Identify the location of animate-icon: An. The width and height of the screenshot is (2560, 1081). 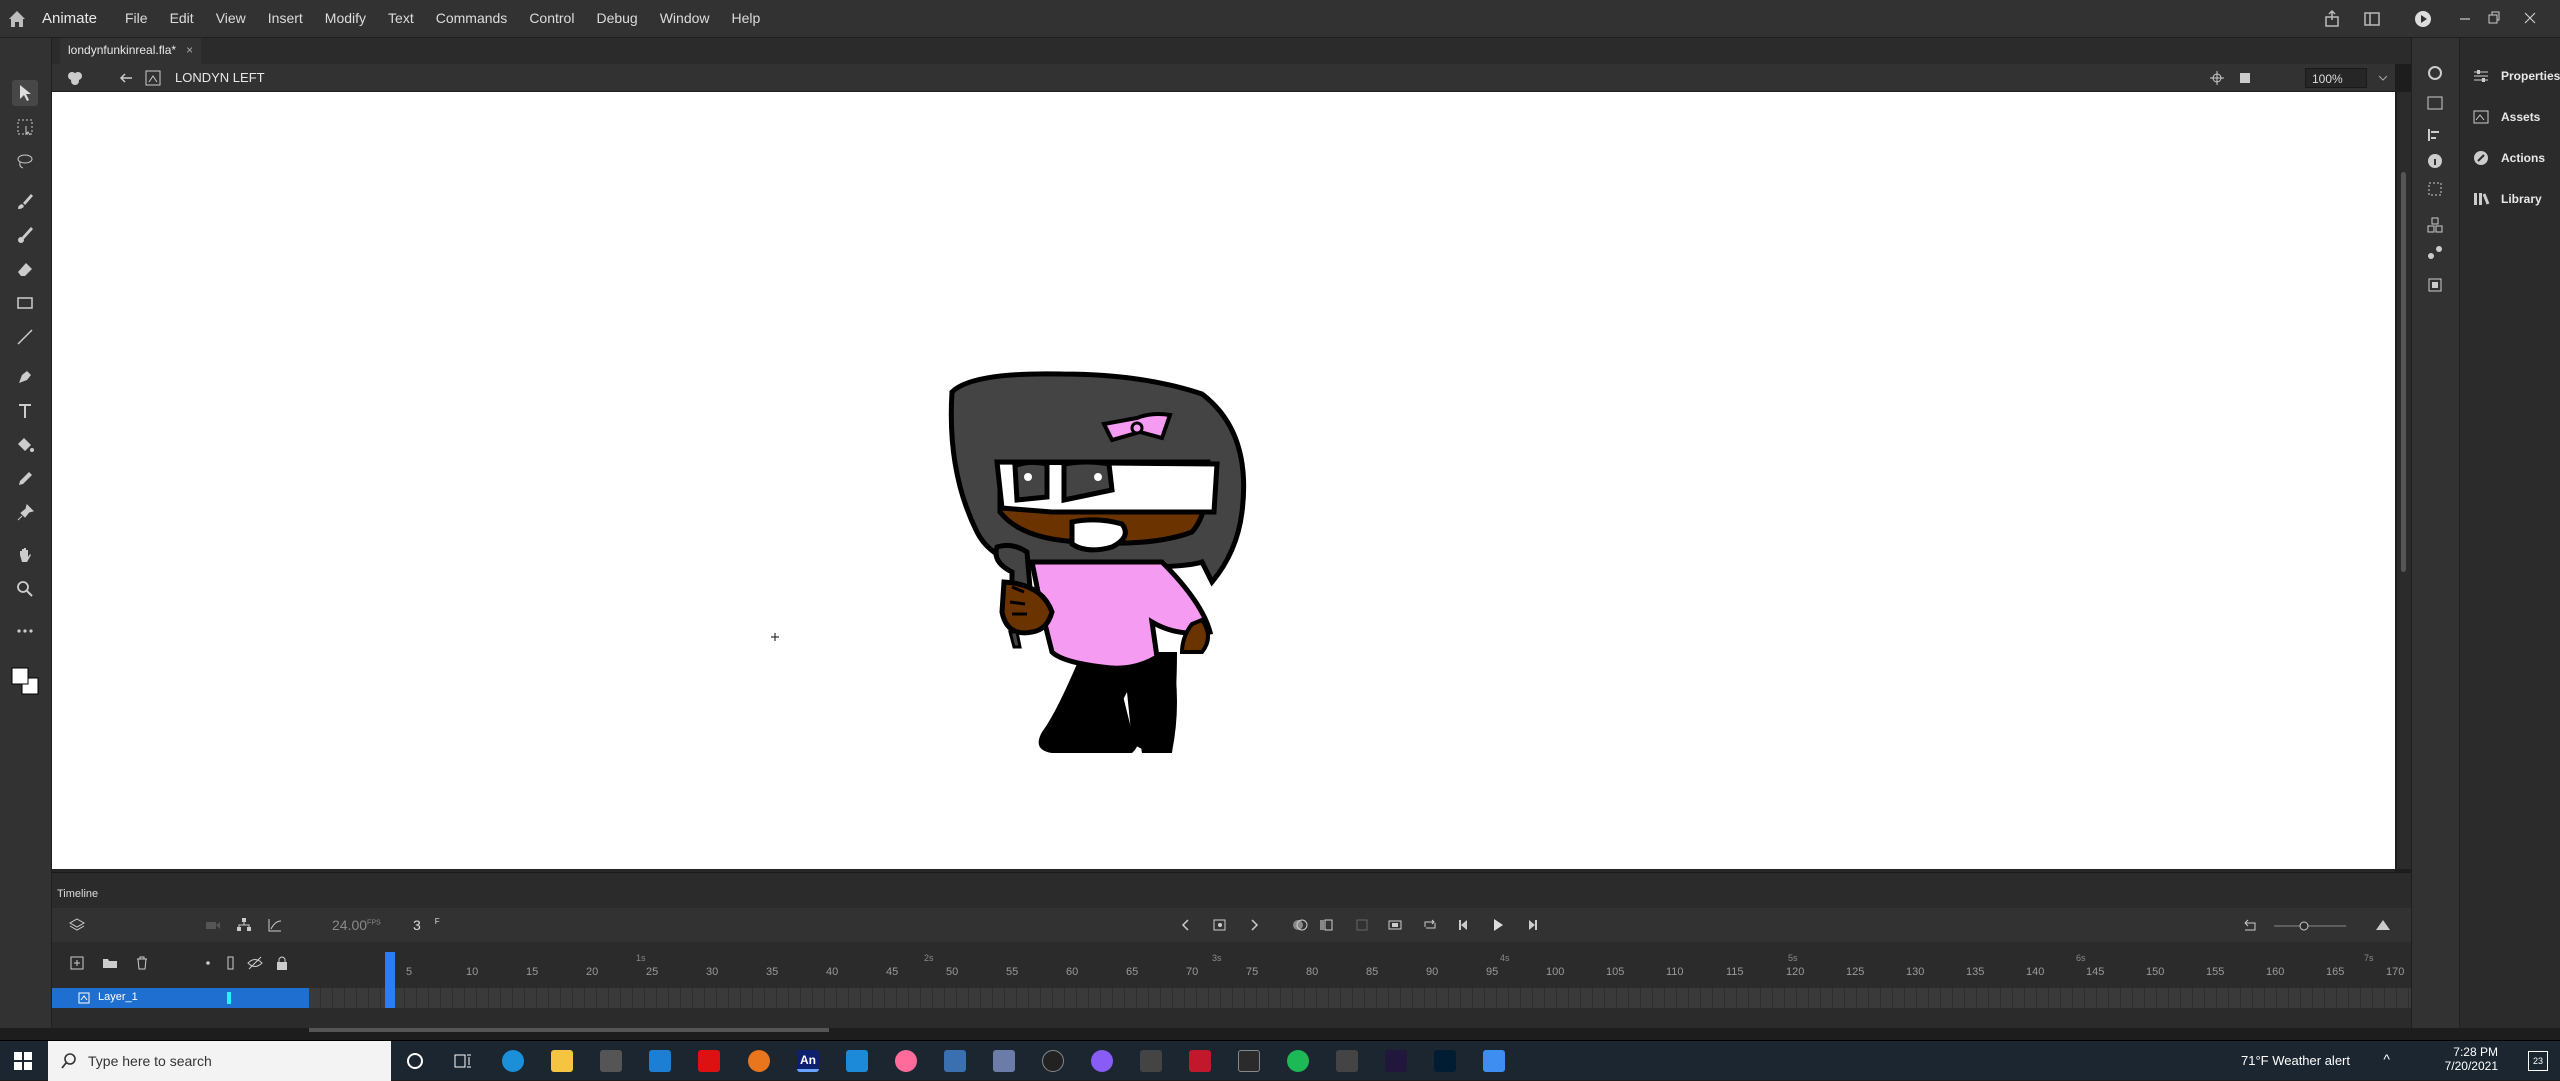
(808, 1061).